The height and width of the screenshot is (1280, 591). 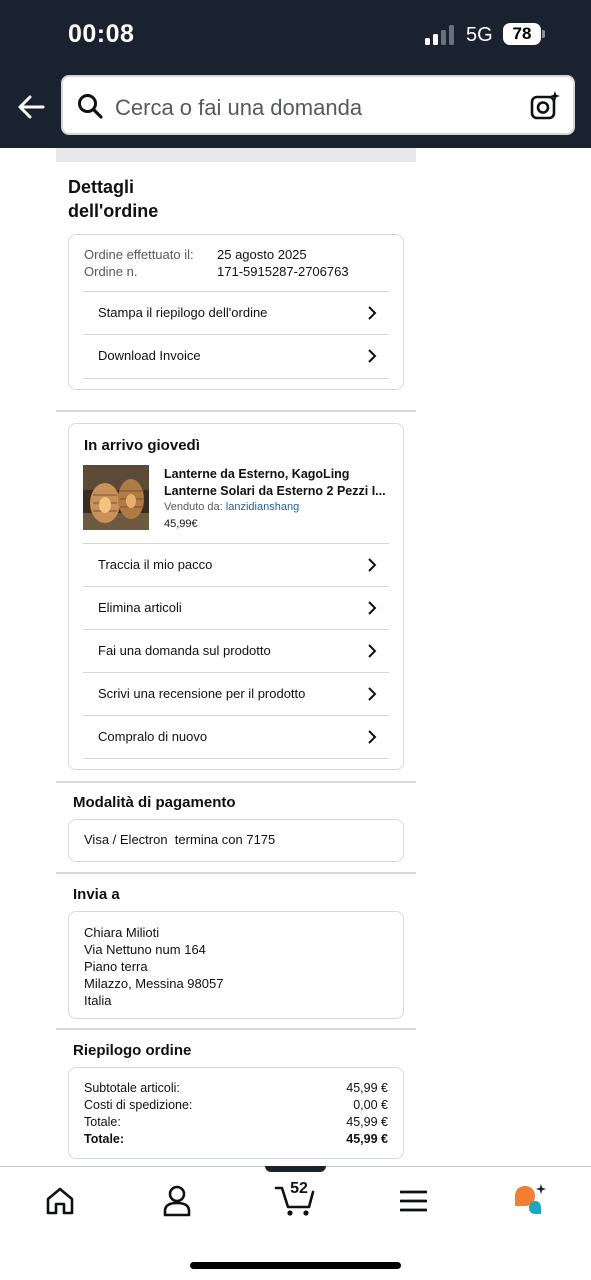 I want to click on buy-again-row: Compralo di nuovo, so click(x=236, y=736).